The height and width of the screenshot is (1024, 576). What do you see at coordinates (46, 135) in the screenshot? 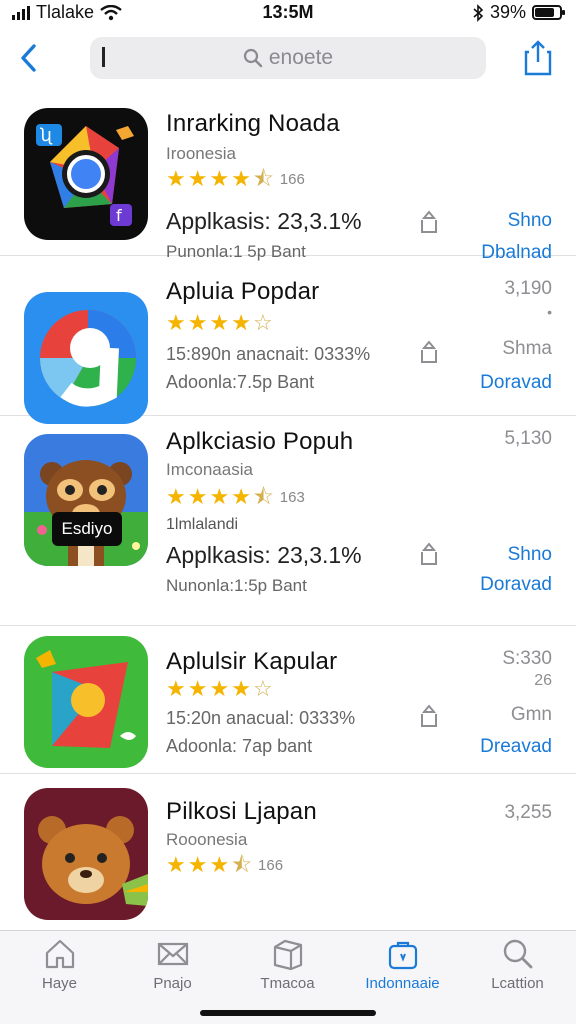
I see `svg-text: ʯ` at bounding box center [46, 135].